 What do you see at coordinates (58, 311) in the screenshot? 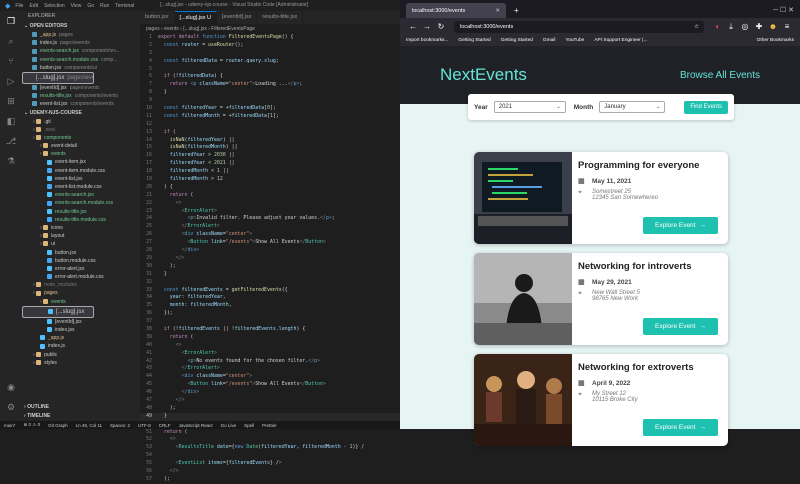
I see `file-item: [...slug].jsx` at bounding box center [58, 311].